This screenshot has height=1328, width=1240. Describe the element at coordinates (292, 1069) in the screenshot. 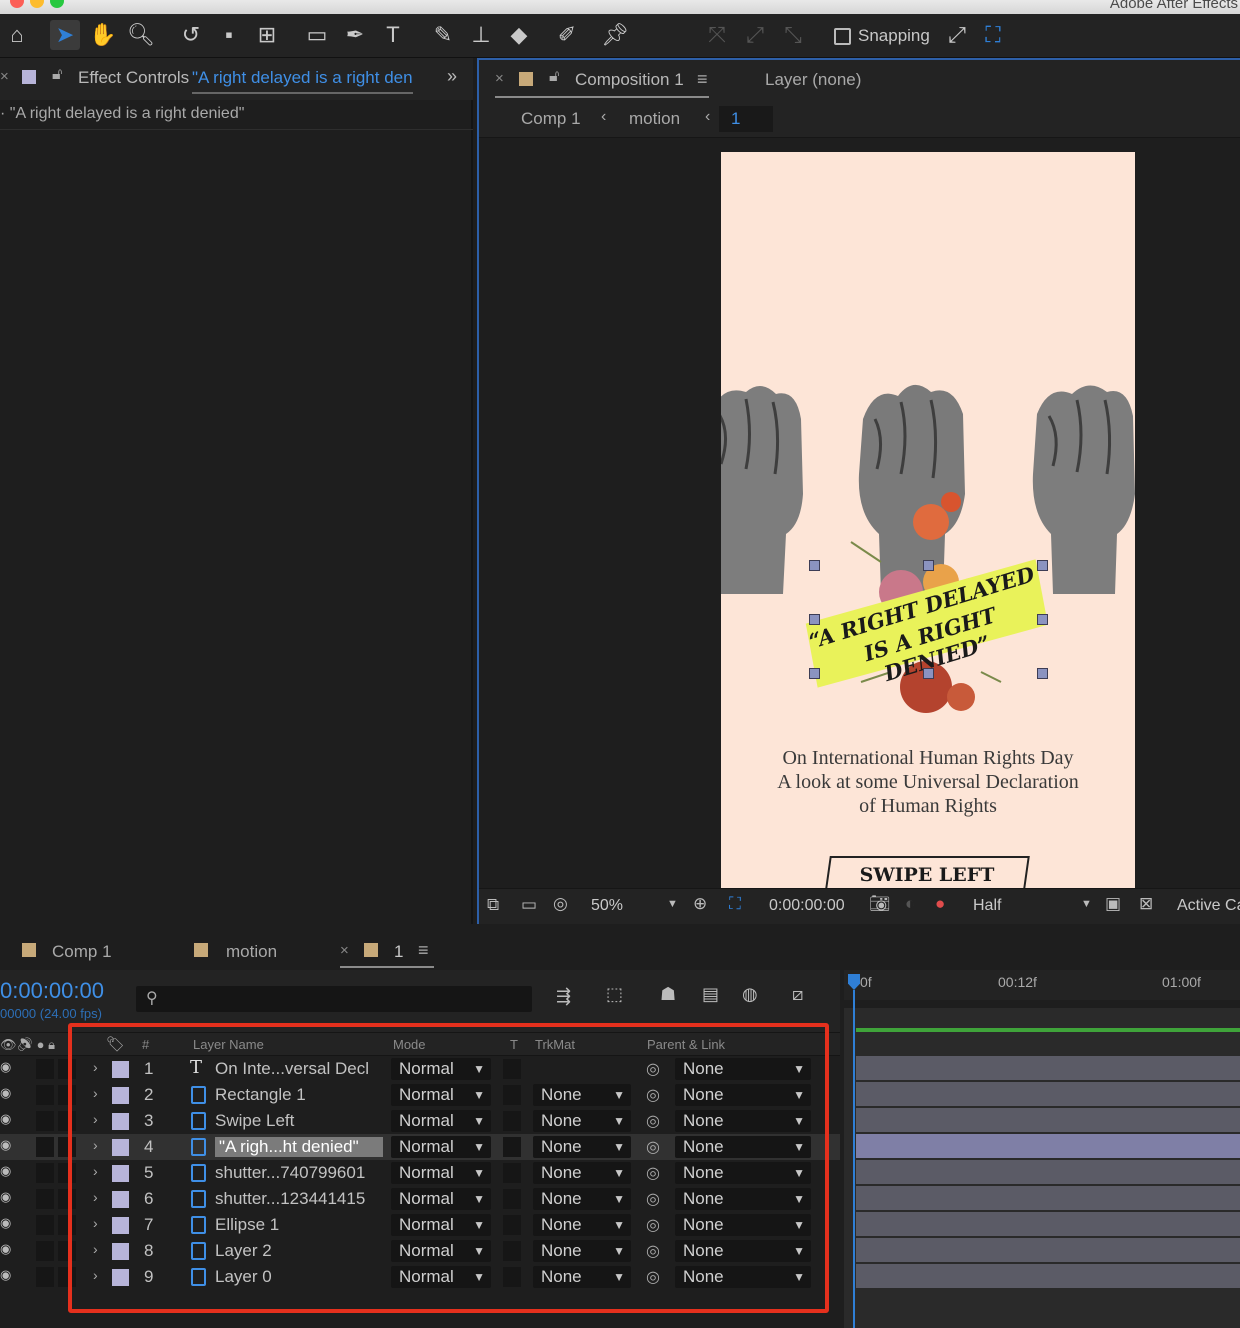

I see `layer-name: On Inte...versal Decl` at that location.